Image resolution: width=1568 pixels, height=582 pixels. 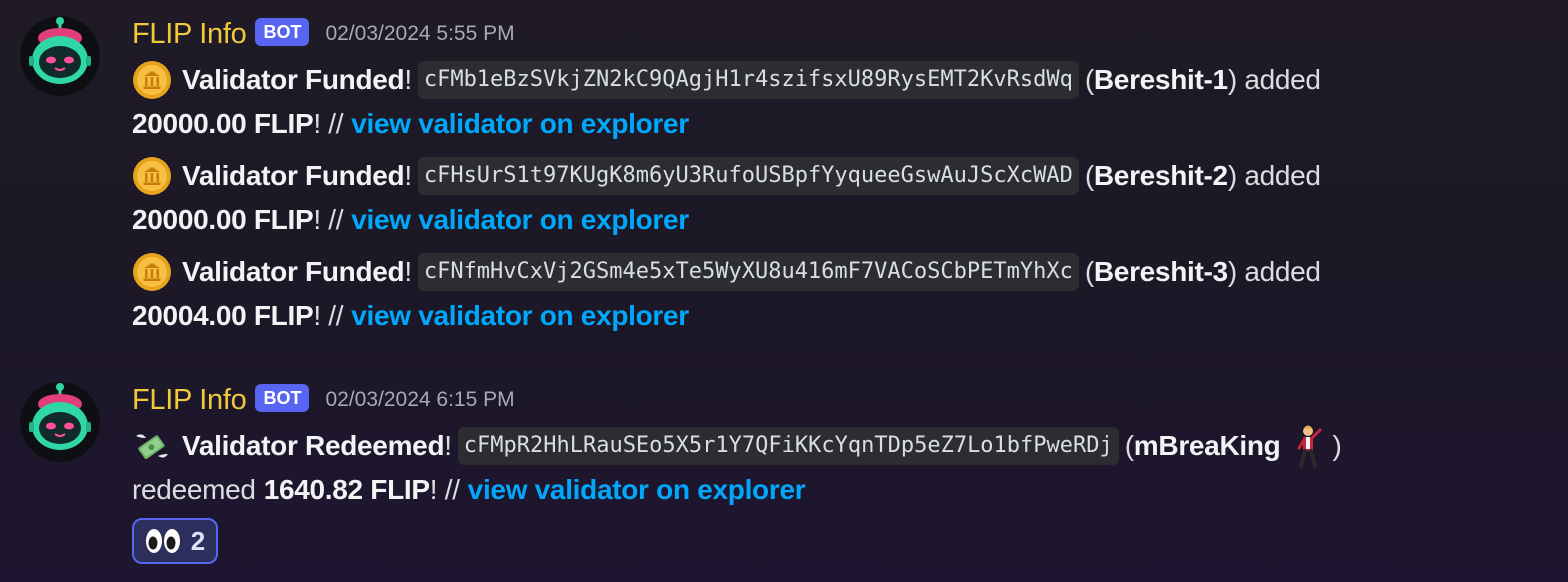 What do you see at coordinates (198, 540) in the screenshot?
I see `reaction-count: 2` at bounding box center [198, 540].